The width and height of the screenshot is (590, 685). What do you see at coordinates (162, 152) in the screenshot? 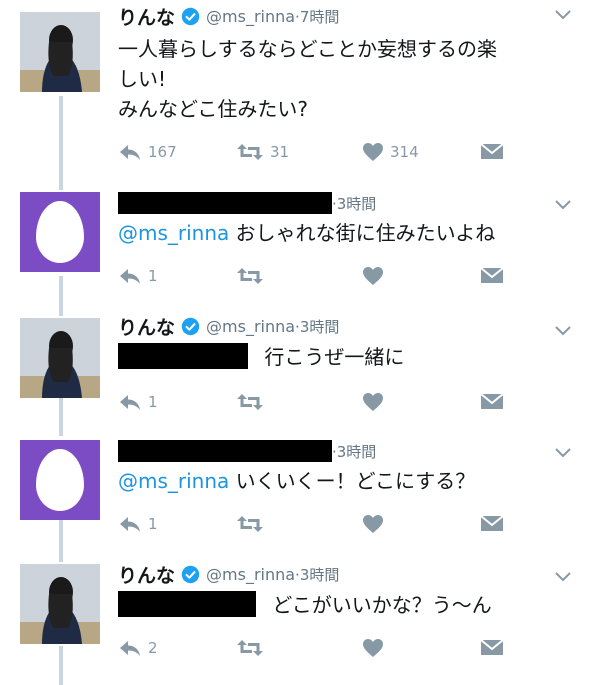
I see `reply-count: 167` at bounding box center [162, 152].